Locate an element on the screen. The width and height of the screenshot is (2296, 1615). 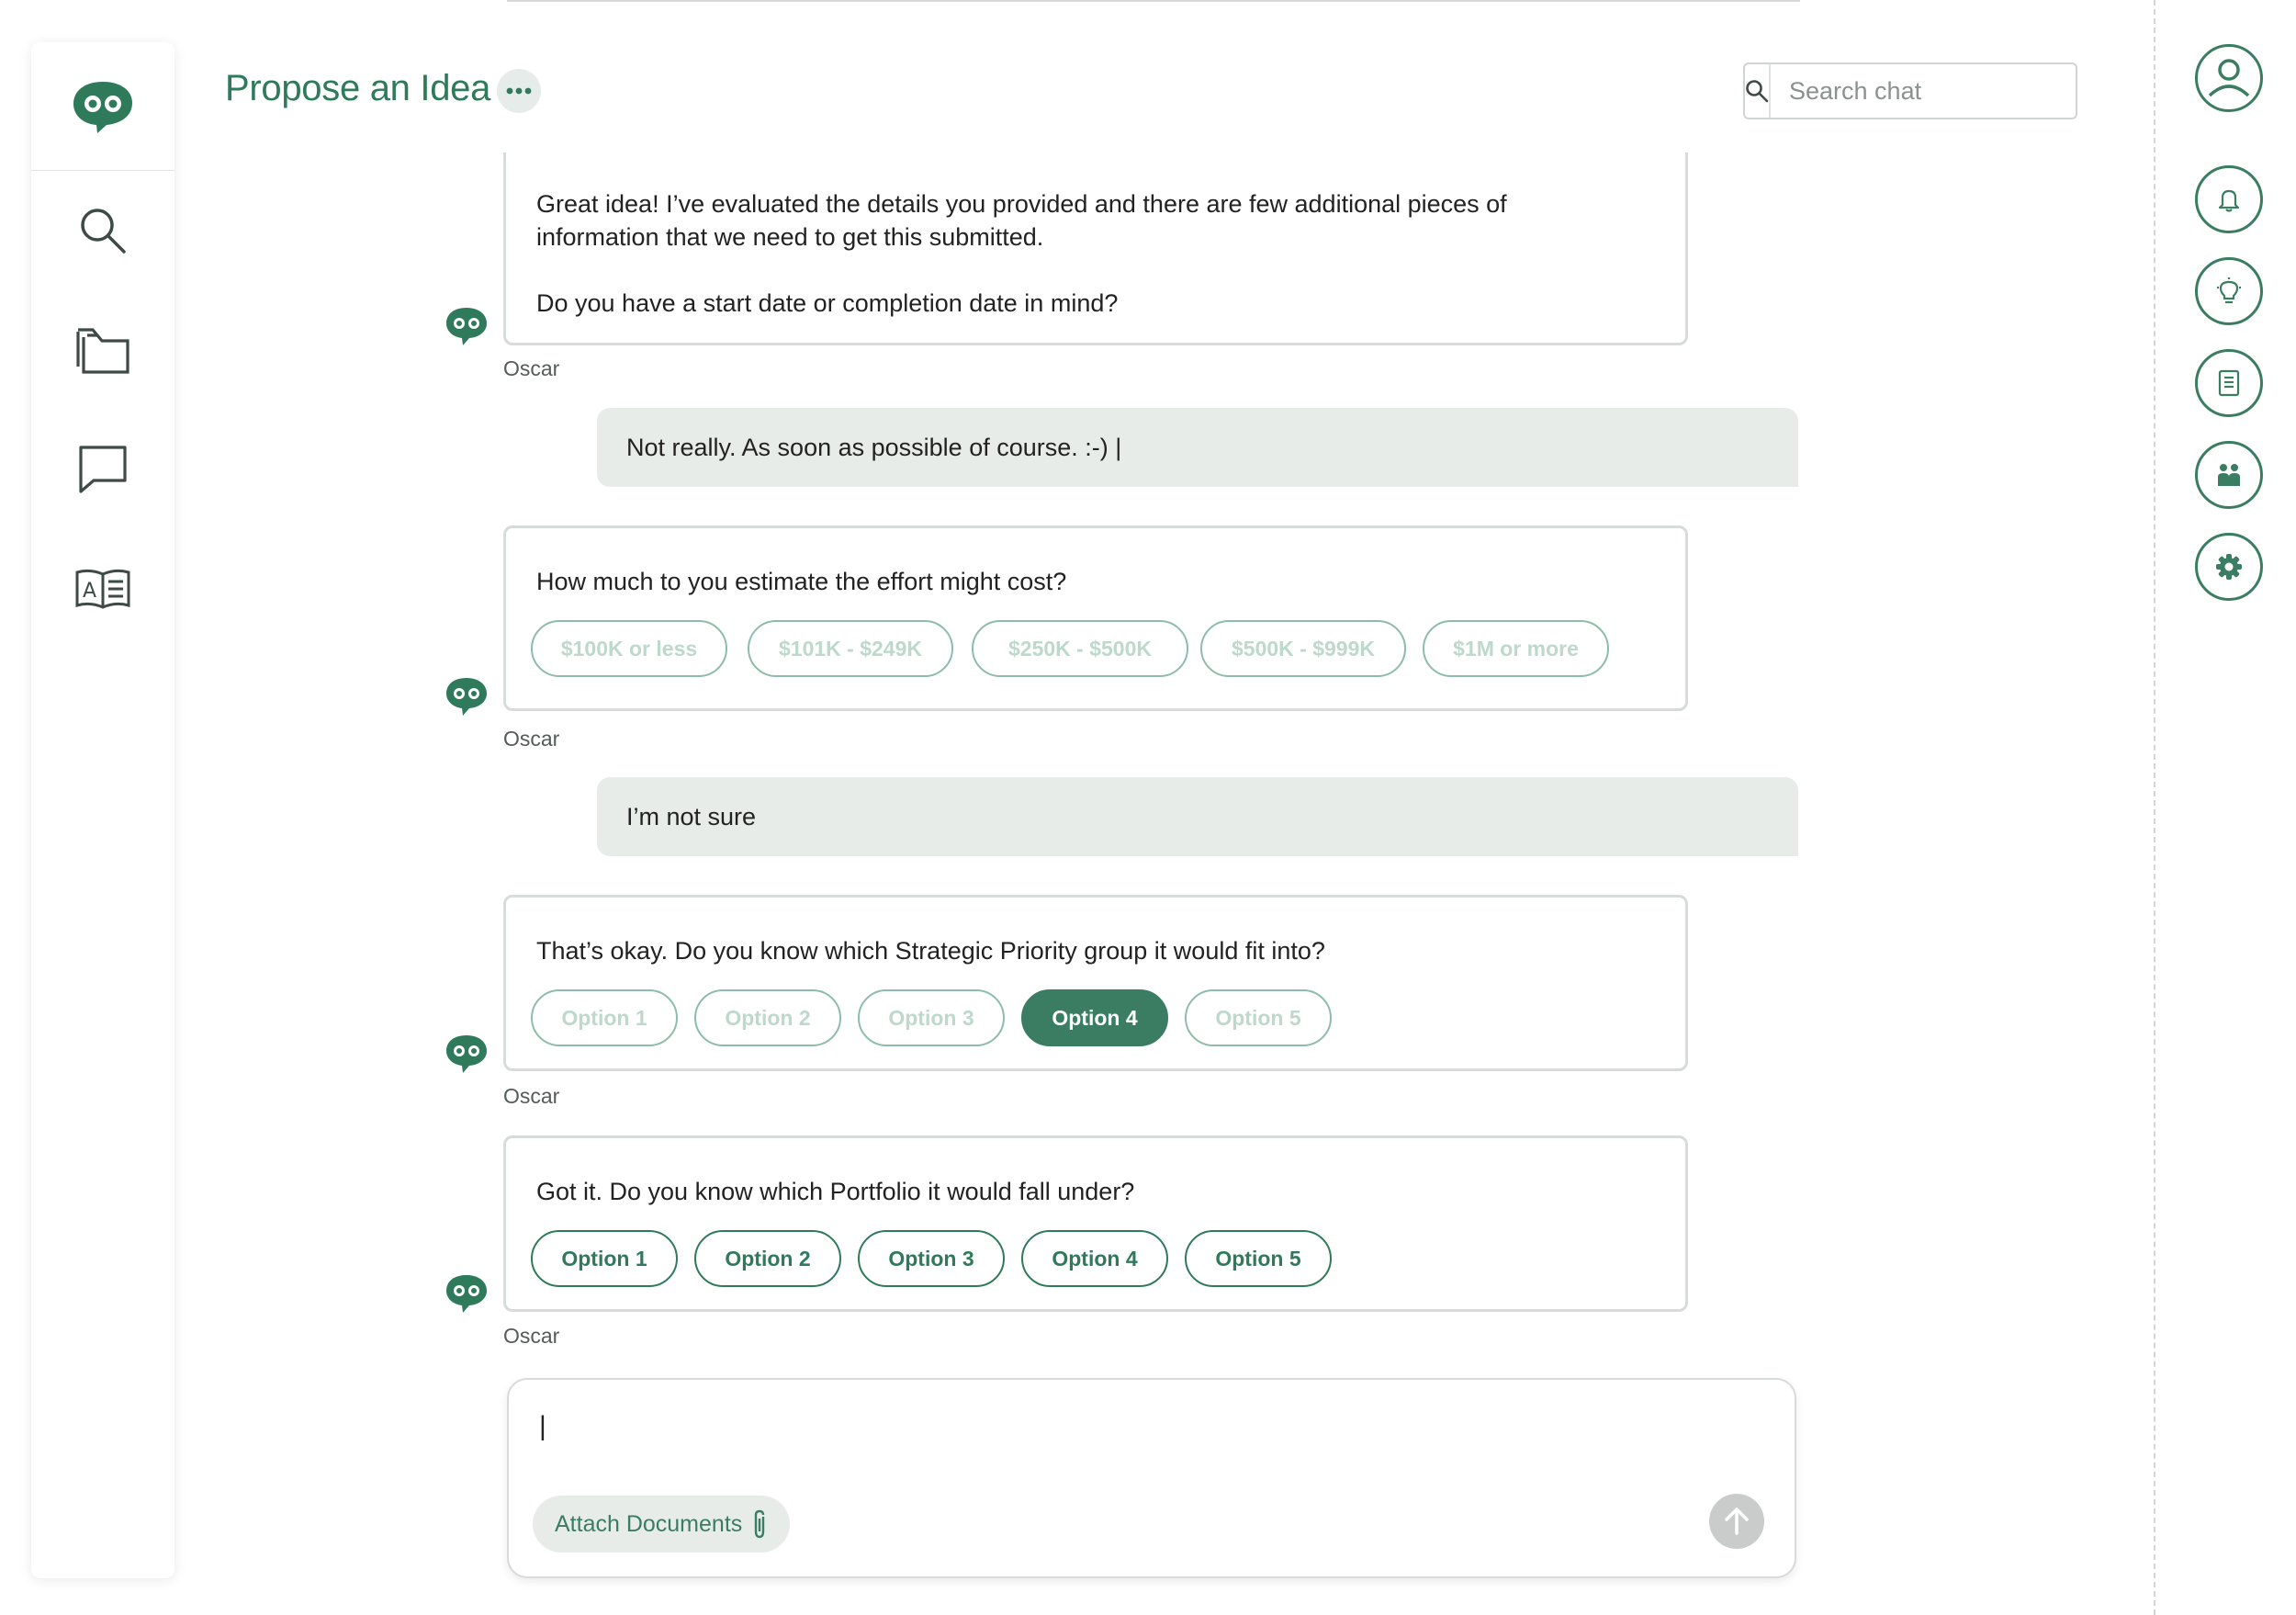
search-chat-box is located at coordinates (1928, 90).